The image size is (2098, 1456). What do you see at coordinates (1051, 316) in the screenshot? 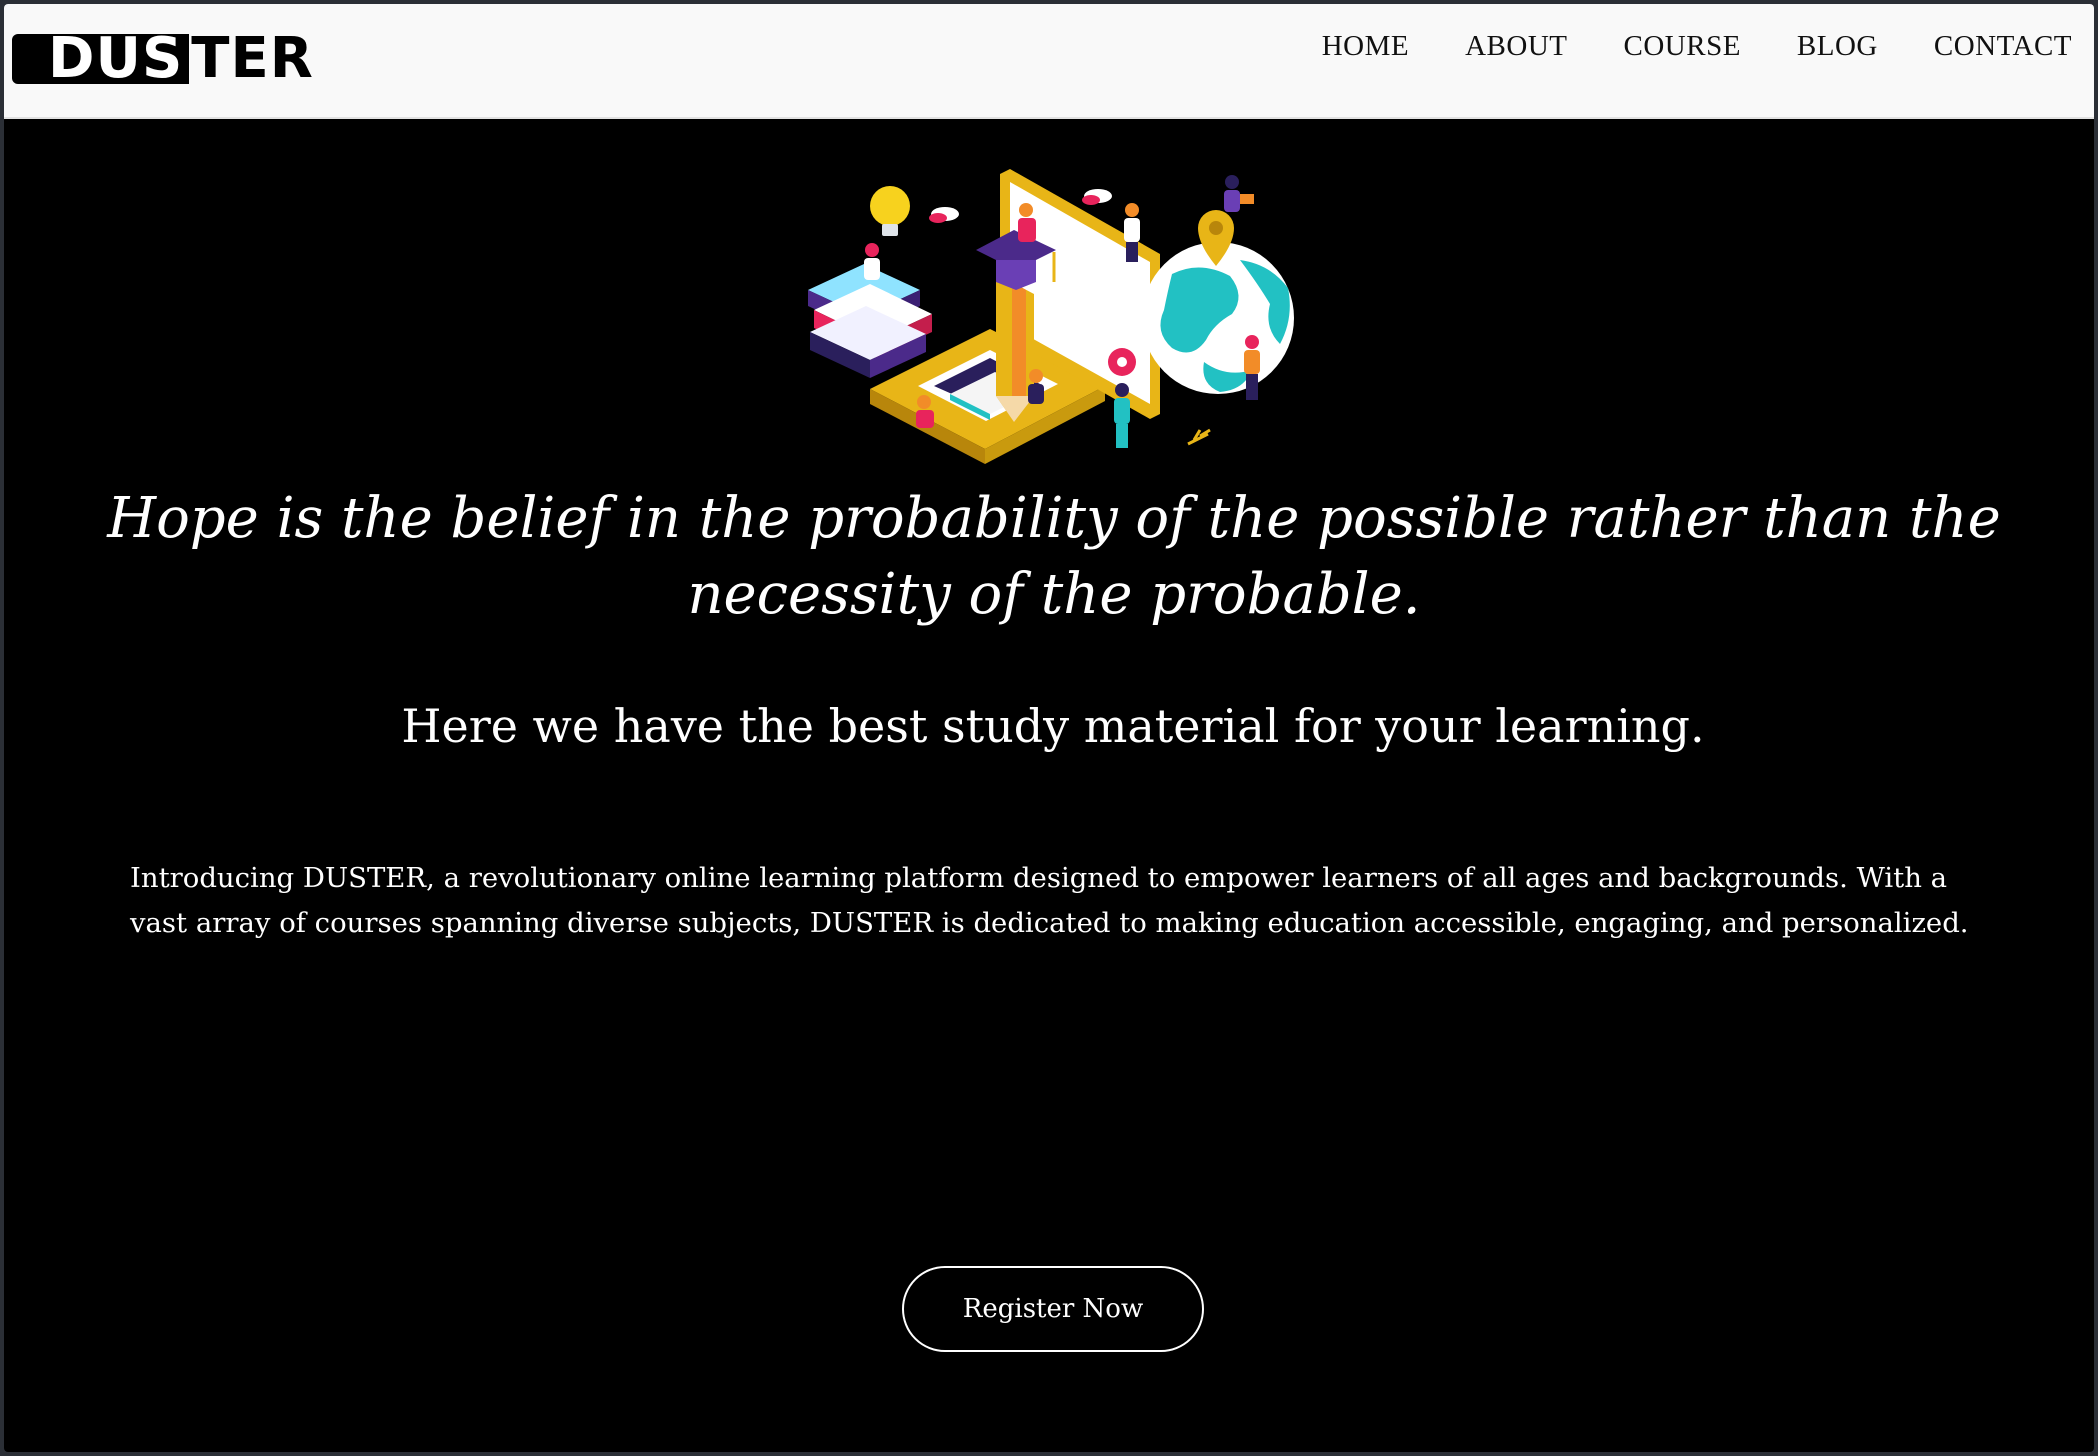
I see `isometric-learning-illustration-icon` at bounding box center [1051, 316].